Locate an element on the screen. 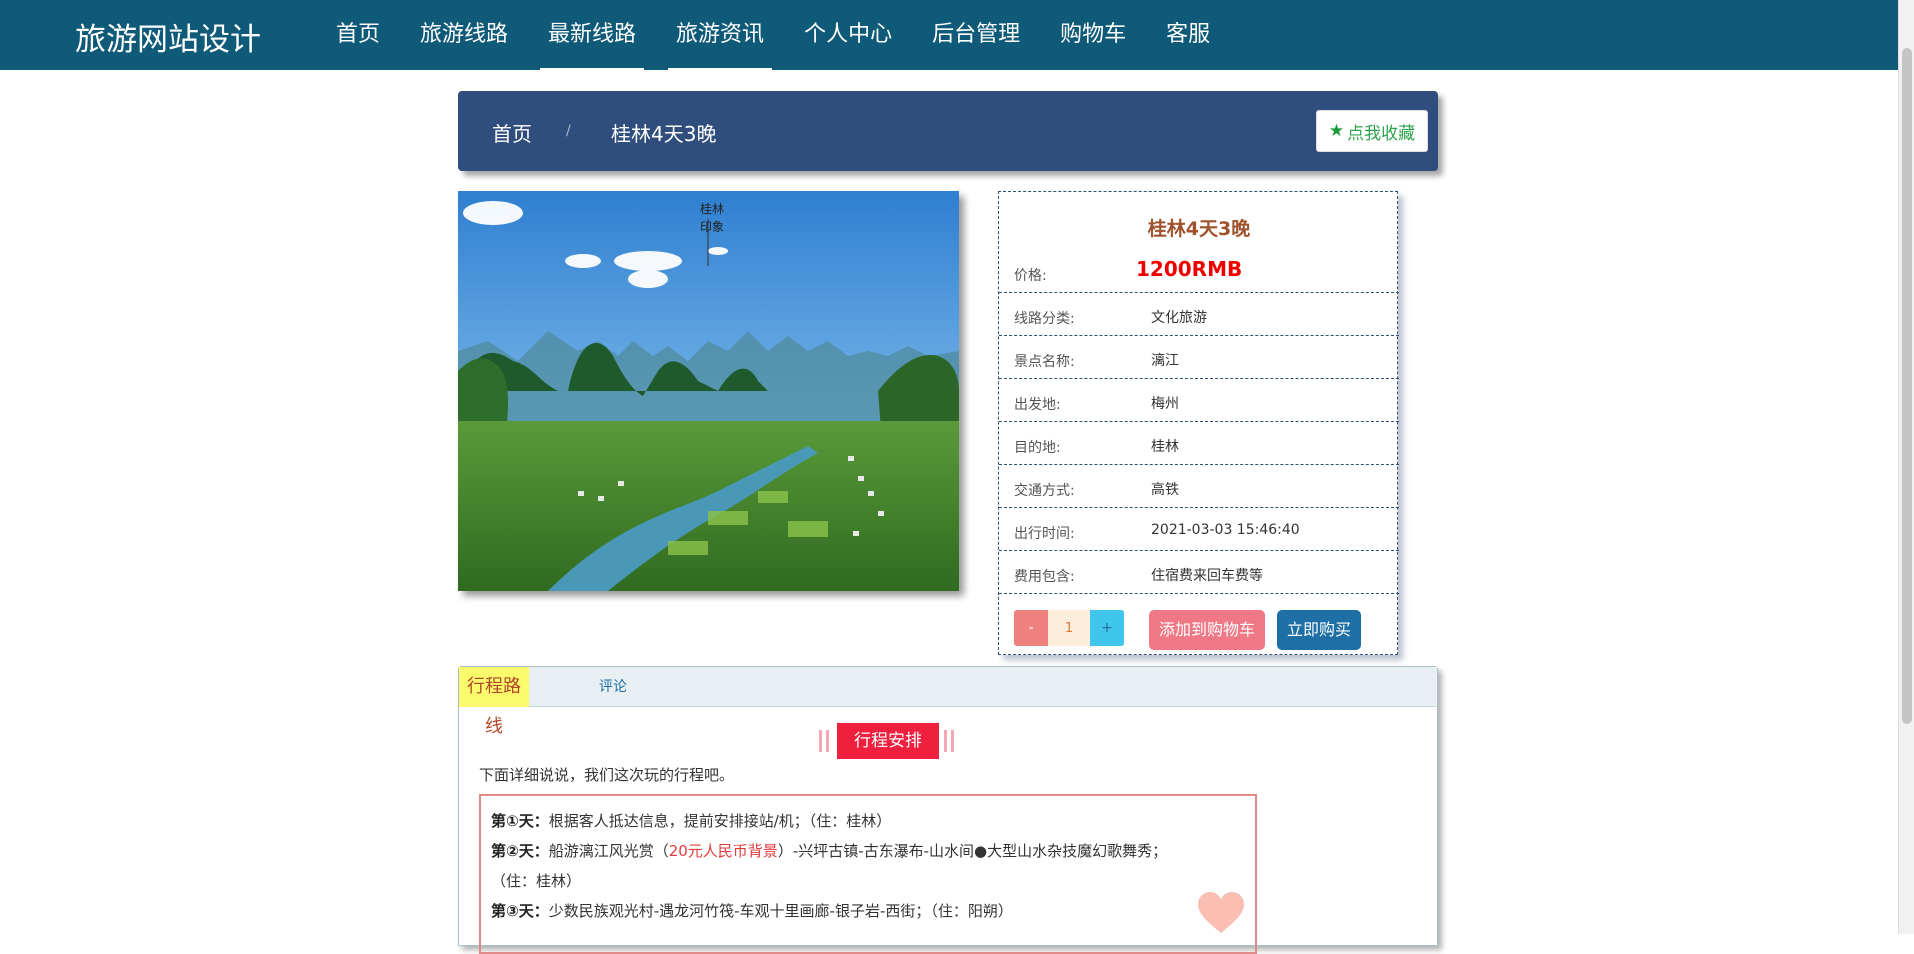  tab-comment: 评论 is located at coordinates (613, 687).